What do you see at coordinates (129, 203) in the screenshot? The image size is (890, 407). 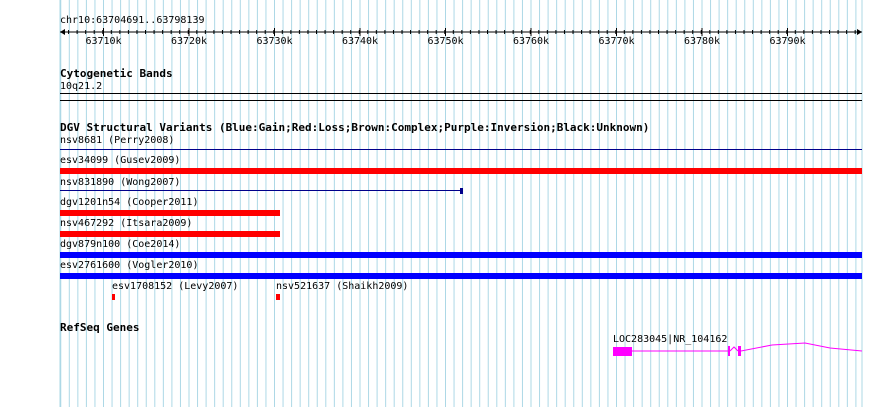 I see `variant-label: dgv1201n54 (Cooper2011)` at bounding box center [129, 203].